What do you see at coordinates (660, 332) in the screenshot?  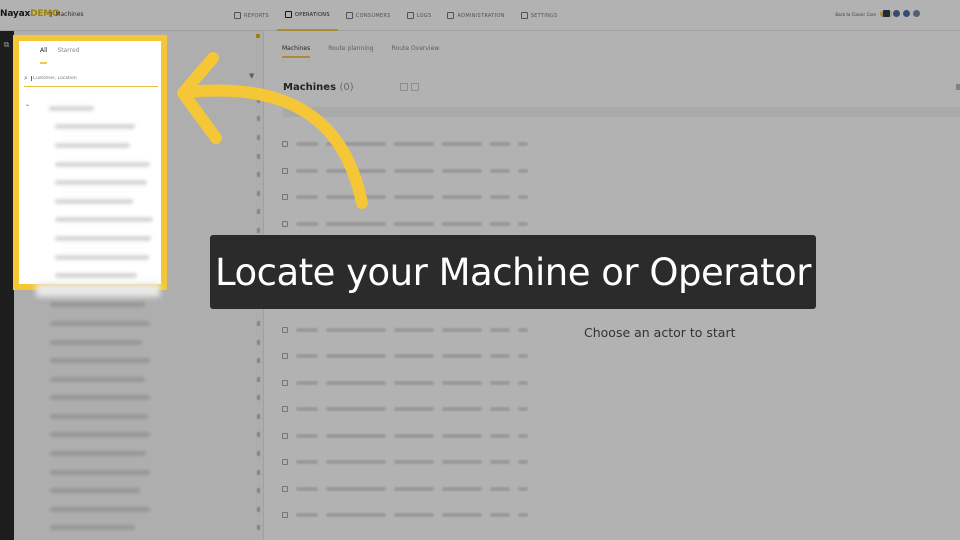 I see `empty-state-message: Choose an actor to start` at bounding box center [660, 332].